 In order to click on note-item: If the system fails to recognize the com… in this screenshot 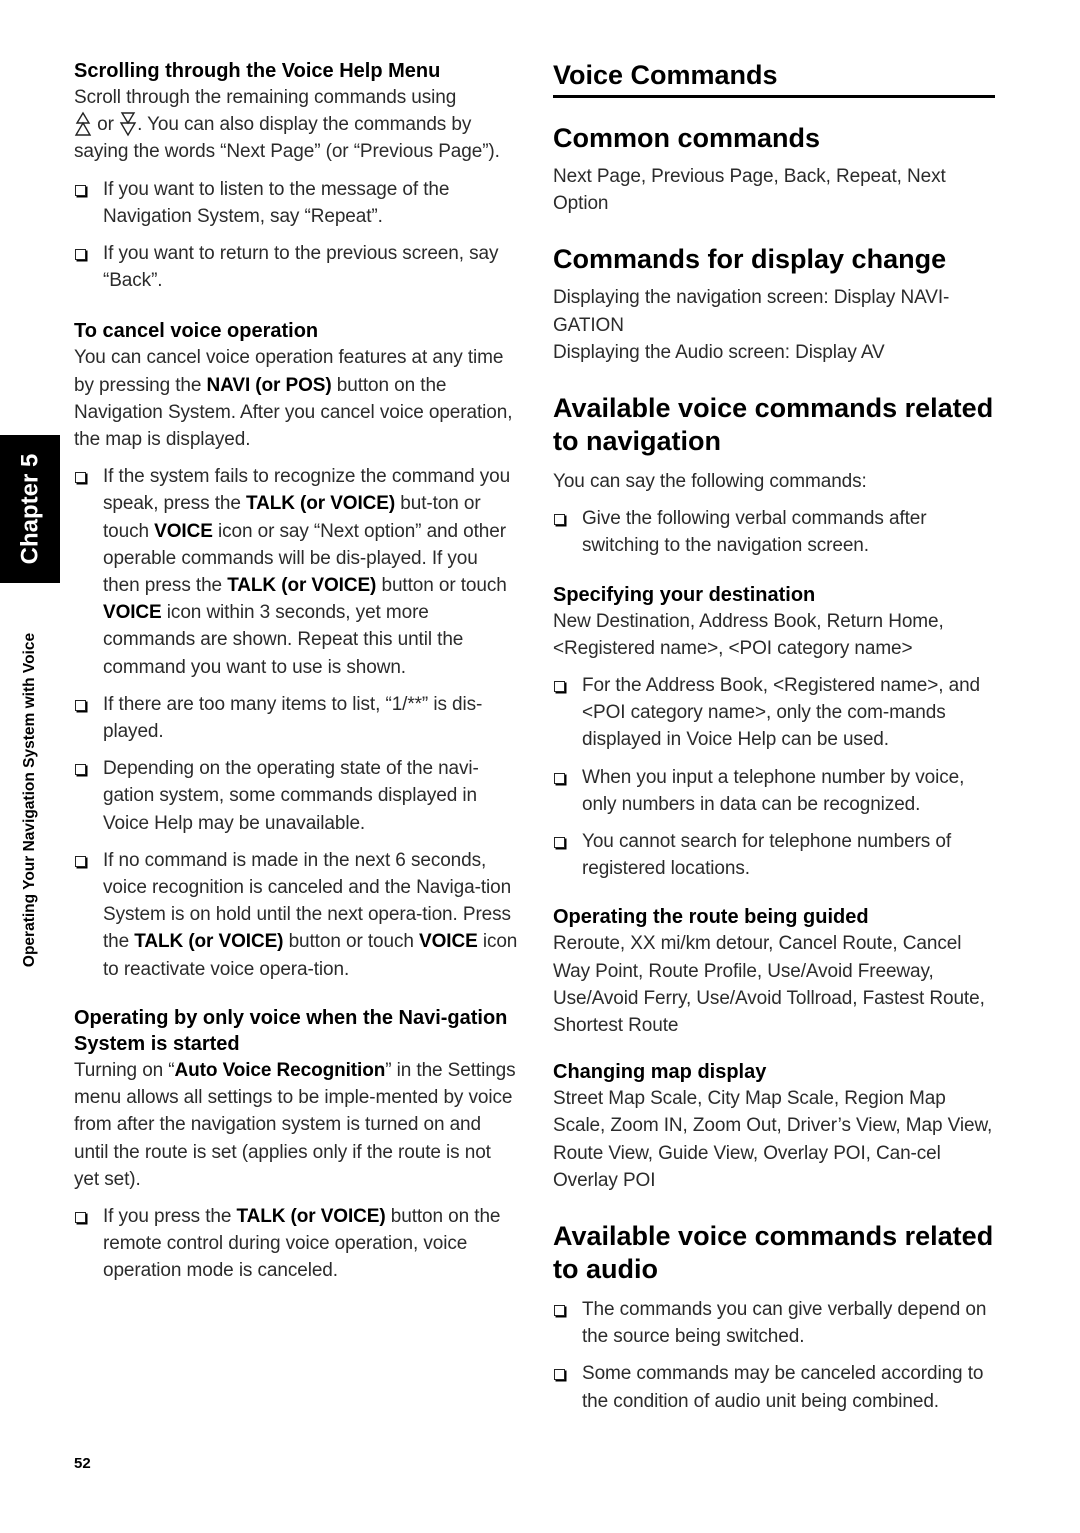, I will do `click(296, 572)`.